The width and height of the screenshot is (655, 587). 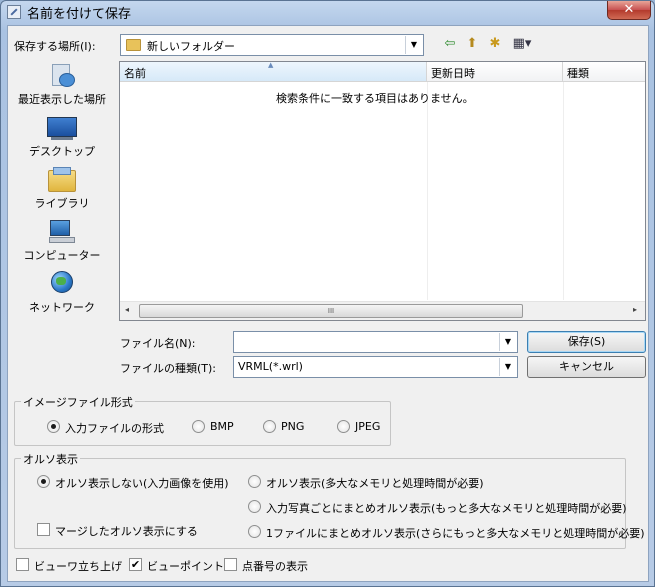 I want to click on filetype-value: VRML(*.wrl), so click(x=270, y=366).